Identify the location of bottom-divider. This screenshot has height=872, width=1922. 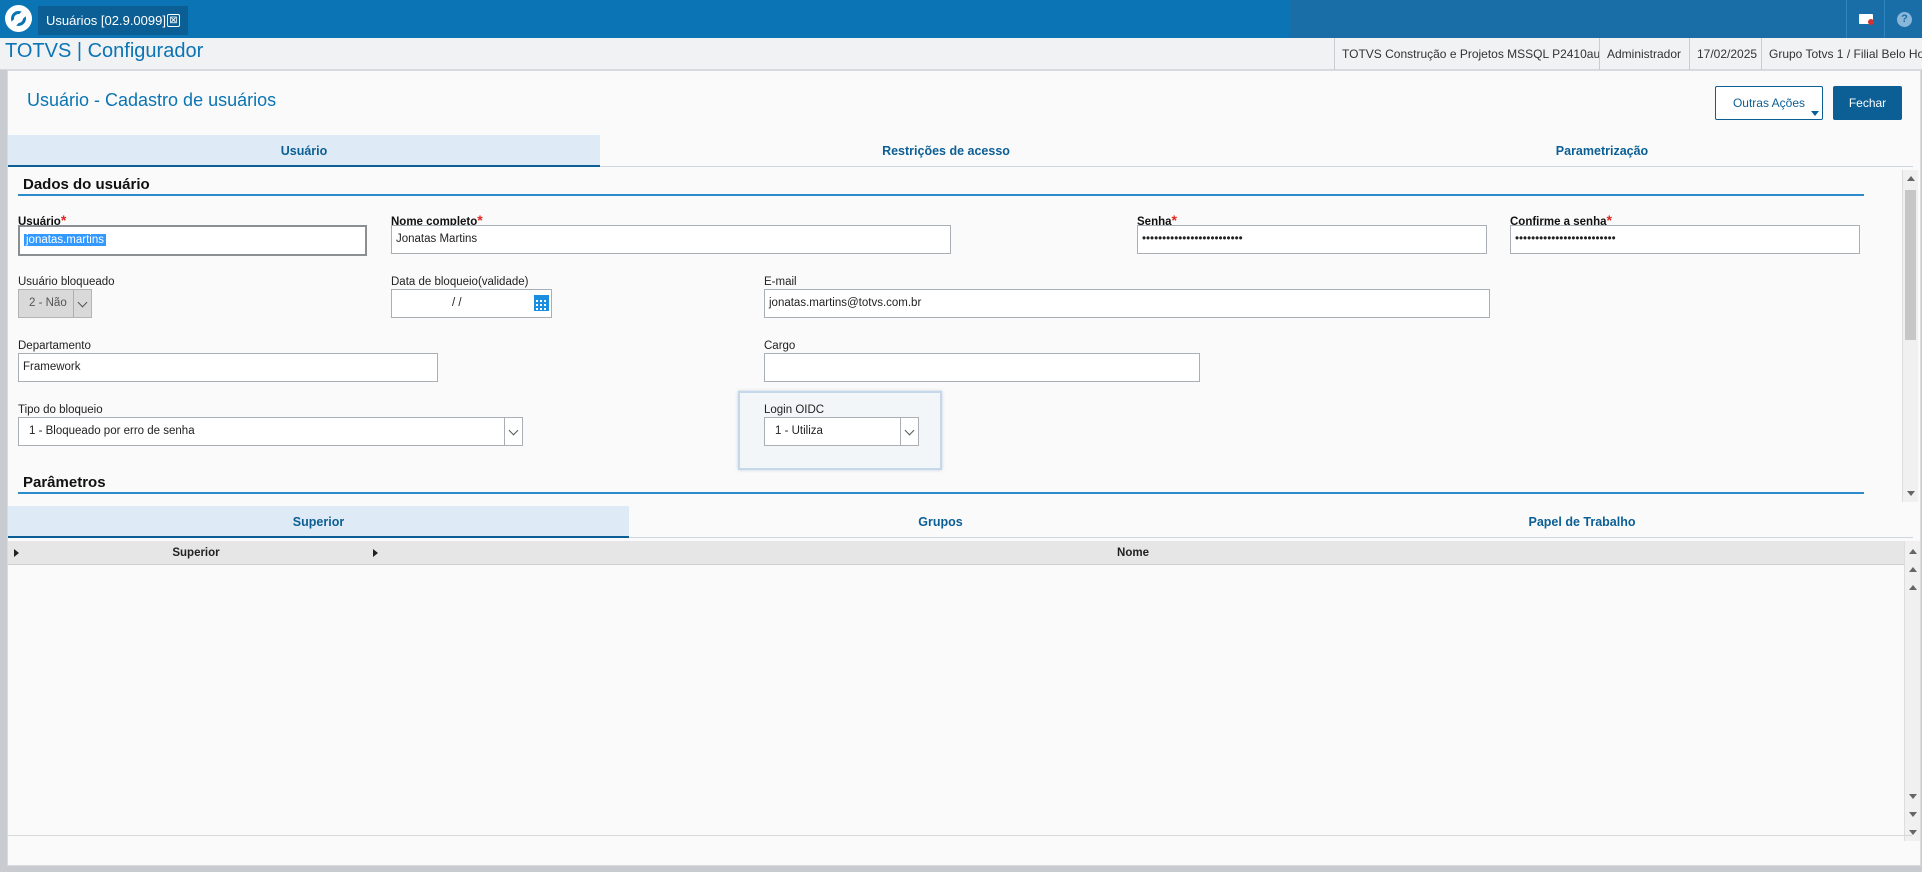
(960, 835).